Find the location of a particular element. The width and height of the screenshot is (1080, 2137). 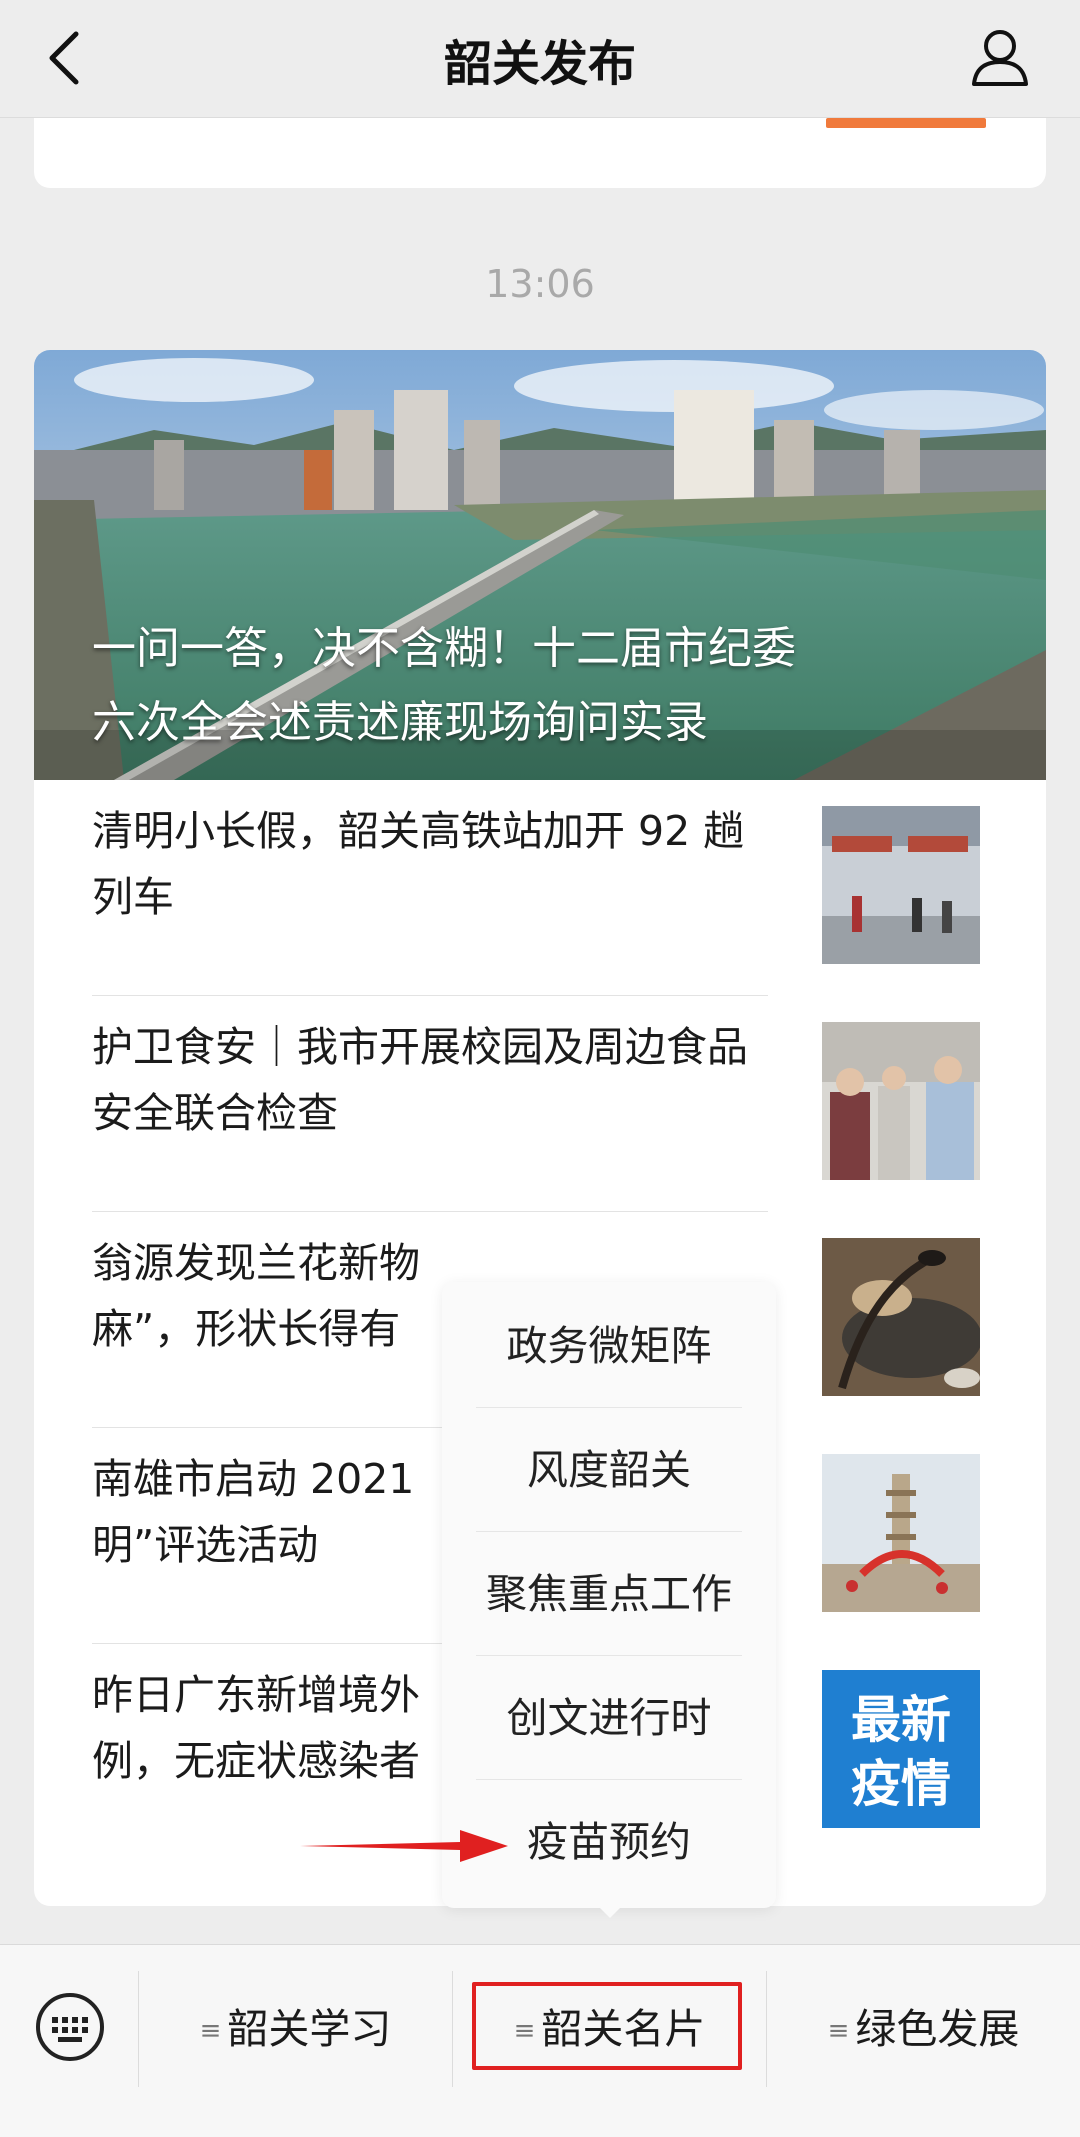

submenu-popup: 政务微矩阵 风度韶关 聚焦重点工作 创文进行时 疫苗预约 is located at coordinates (609, 1595).